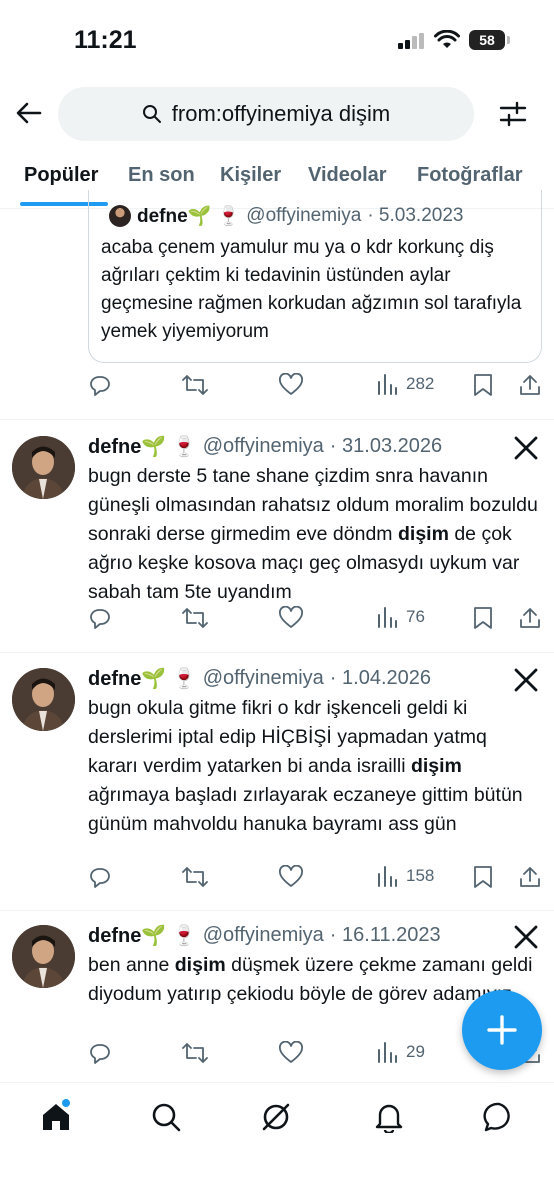  I want to click on search-query: from:offyinemiya dişim, so click(281, 113).